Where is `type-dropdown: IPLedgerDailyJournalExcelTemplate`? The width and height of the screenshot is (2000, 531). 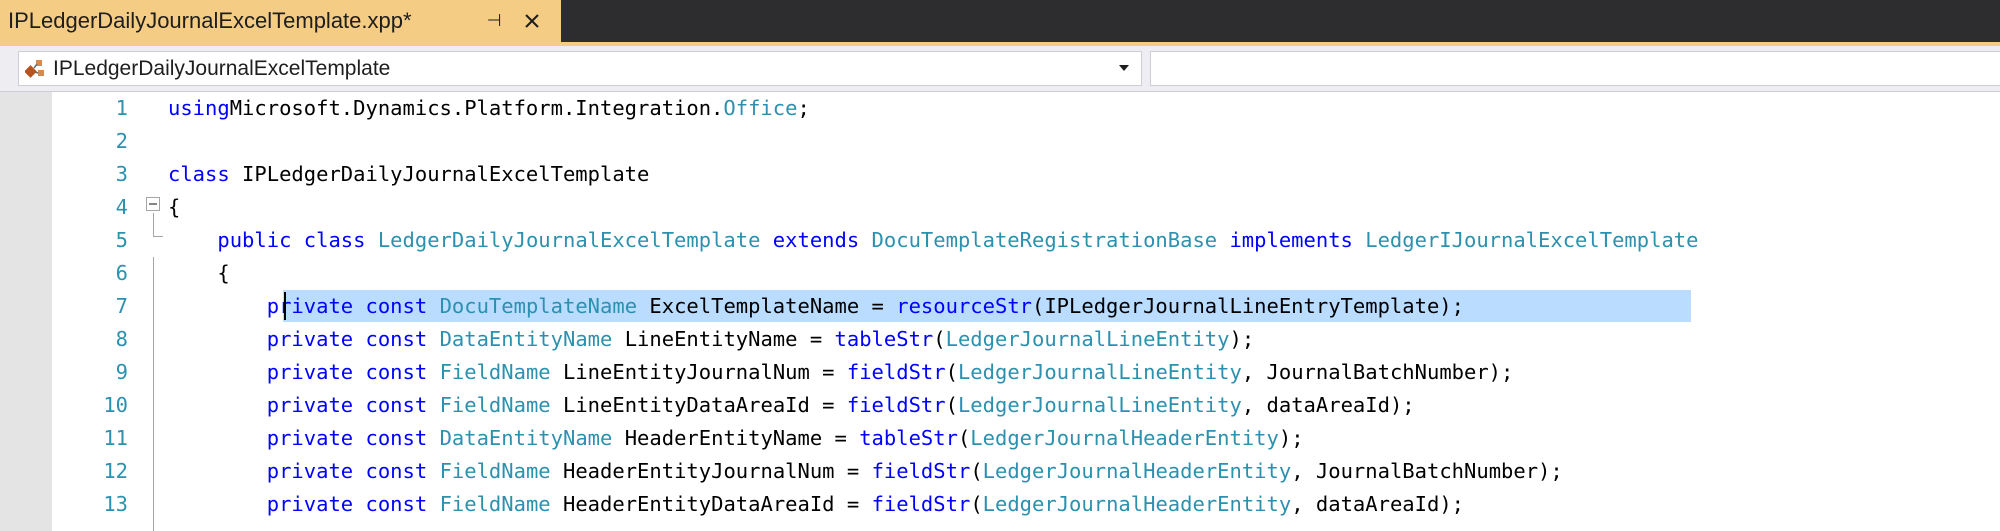
type-dropdown: IPLedgerDailyJournalExcelTemplate is located at coordinates (580, 68).